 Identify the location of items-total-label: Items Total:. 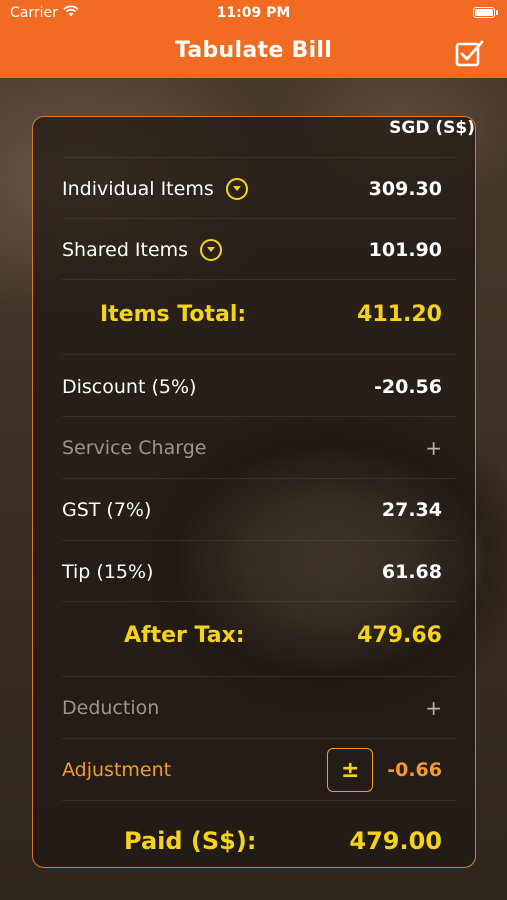
(173, 314).